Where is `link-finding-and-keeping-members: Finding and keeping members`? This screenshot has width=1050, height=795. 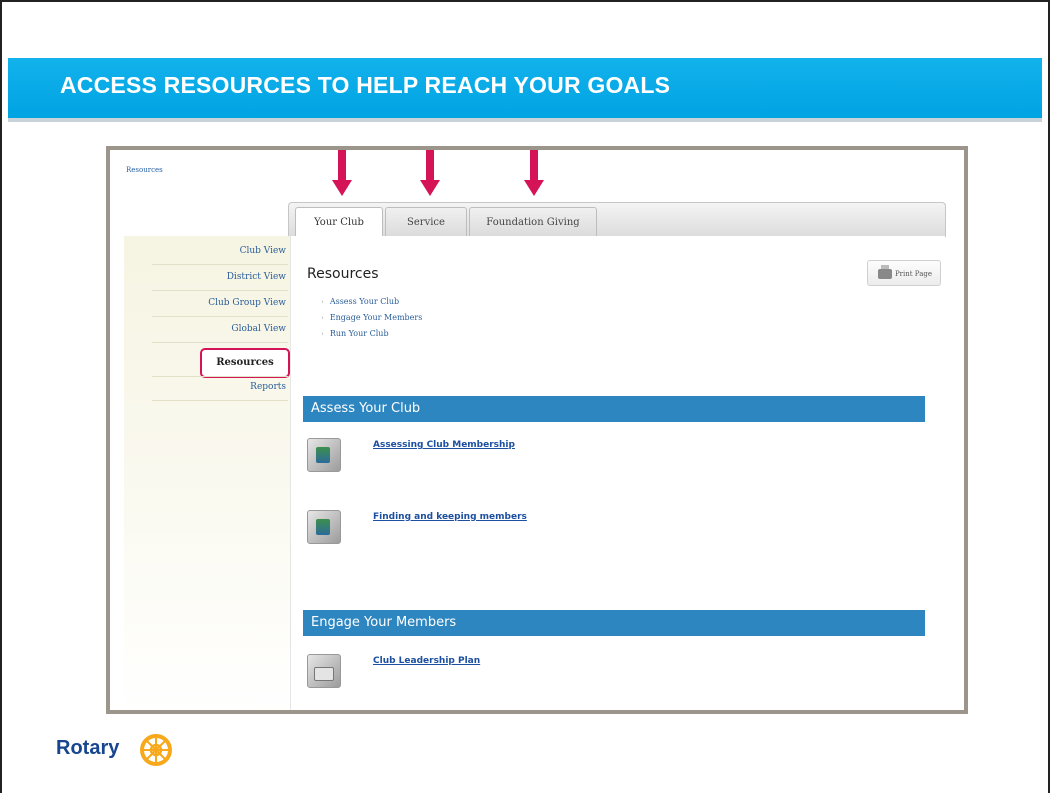 link-finding-and-keeping-members: Finding and keeping members is located at coordinates (450, 517).